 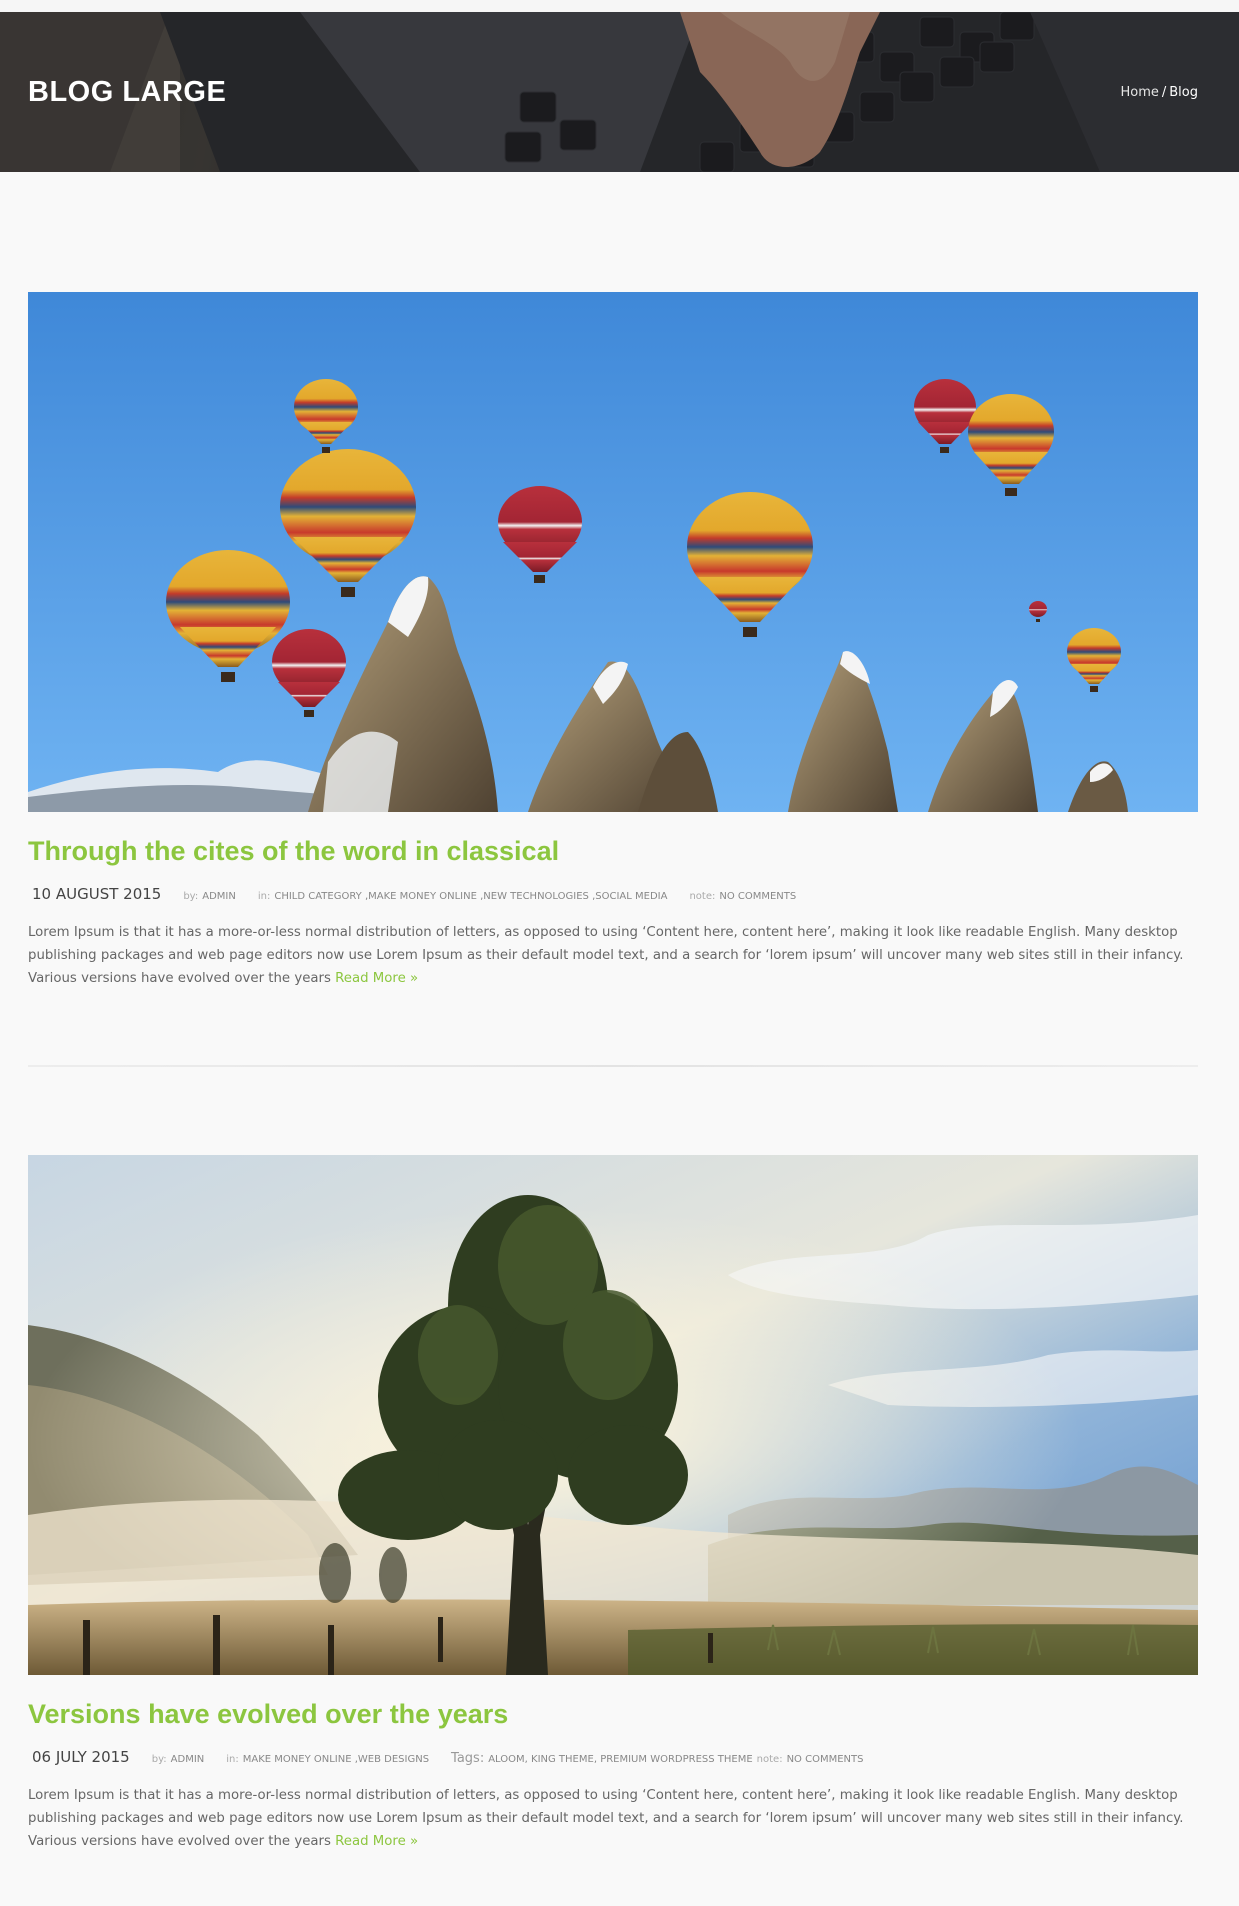 What do you see at coordinates (127, 92) in the screenshot?
I see `page-title: BLOG LARGE` at bounding box center [127, 92].